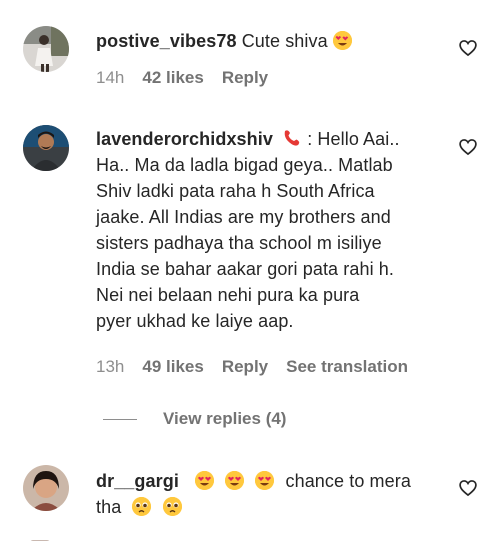 The image size is (490, 541). Describe the element at coordinates (225, 418) in the screenshot. I see `view-replies-label: View replies (4)` at that location.